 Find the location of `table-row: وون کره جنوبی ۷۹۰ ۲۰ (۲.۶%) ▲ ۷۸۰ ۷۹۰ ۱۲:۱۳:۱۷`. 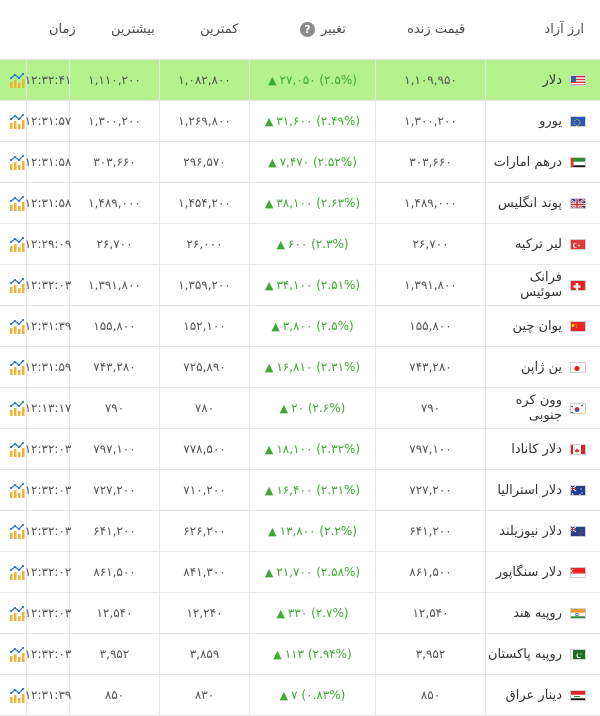

table-row: وون کره جنوبی ۷۹۰ ۲۰ (۲.۶%) ▲ ۷۸۰ ۷۹۰ ۱۲:۱۳:۱۷ is located at coordinates (300, 408).